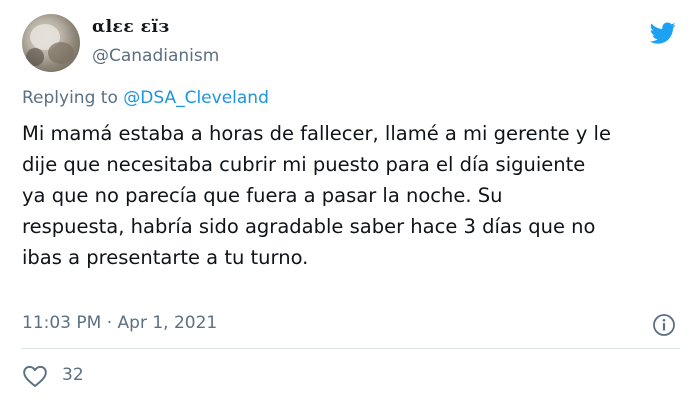  I want to click on user-handle: @Canadianism, so click(155, 56).